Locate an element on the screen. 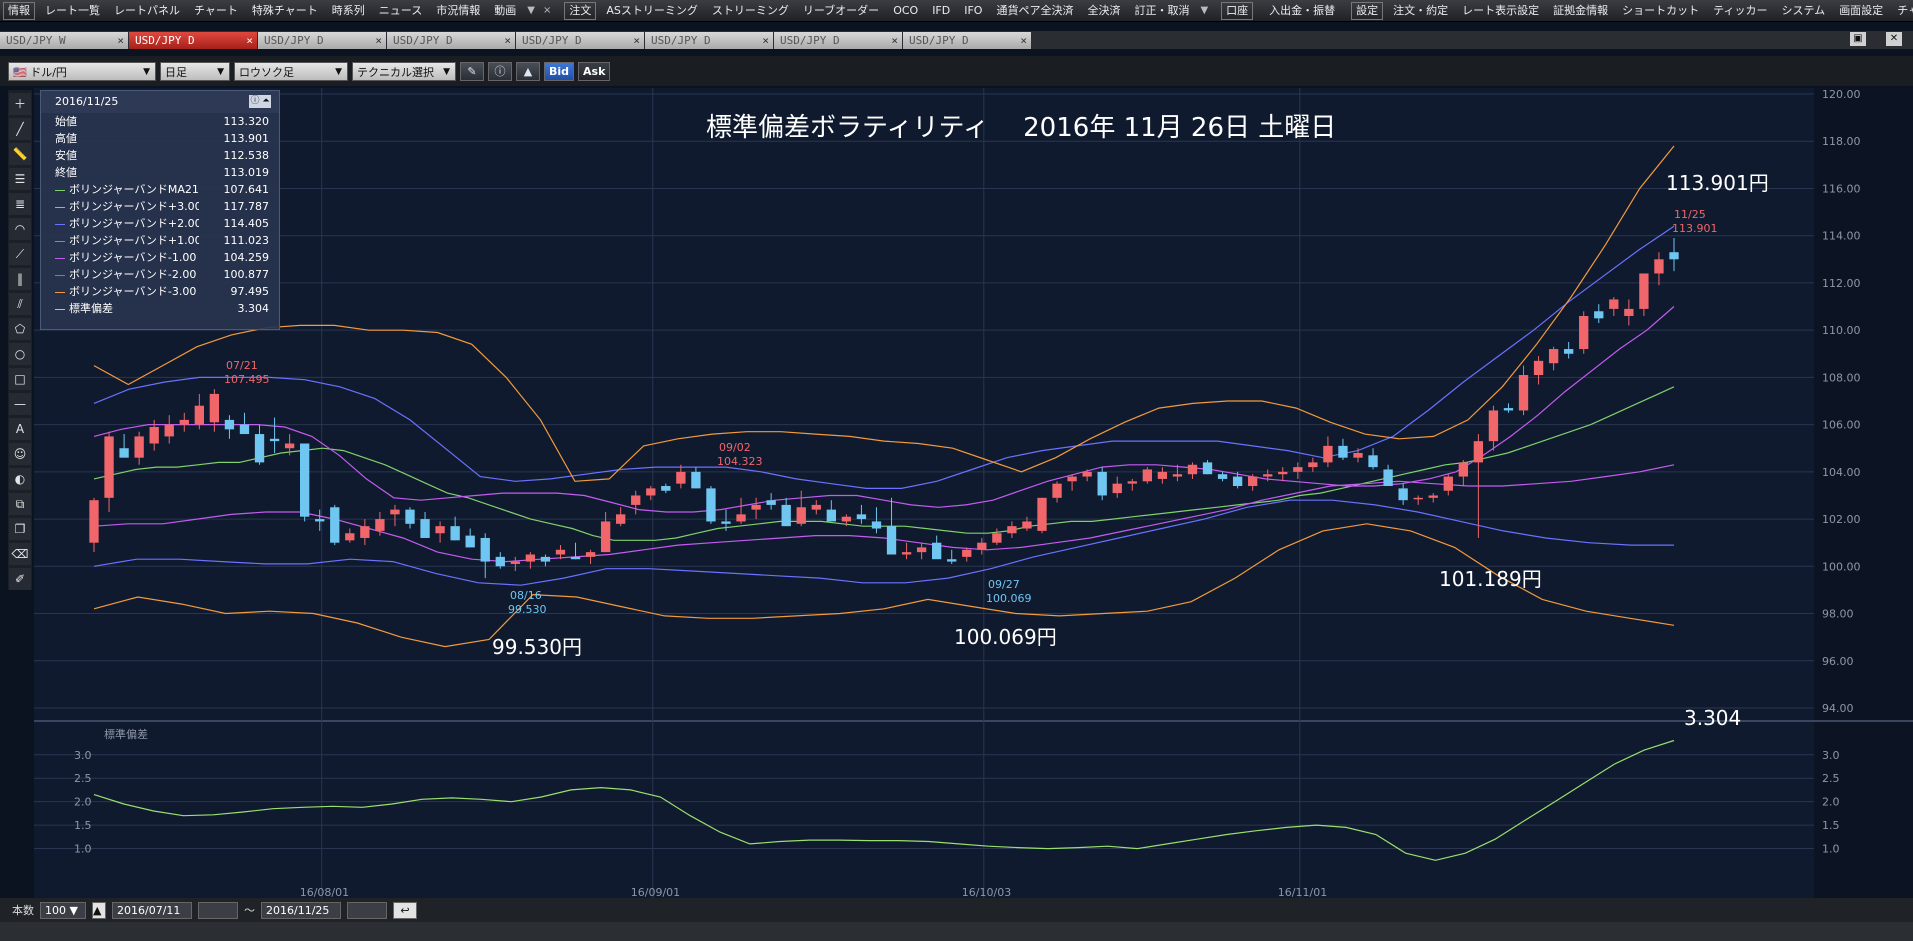 The width and height of the screenshot is (1913, 941). menu-item-rate-list: レート一覧 is located at coordinates (72, 10).